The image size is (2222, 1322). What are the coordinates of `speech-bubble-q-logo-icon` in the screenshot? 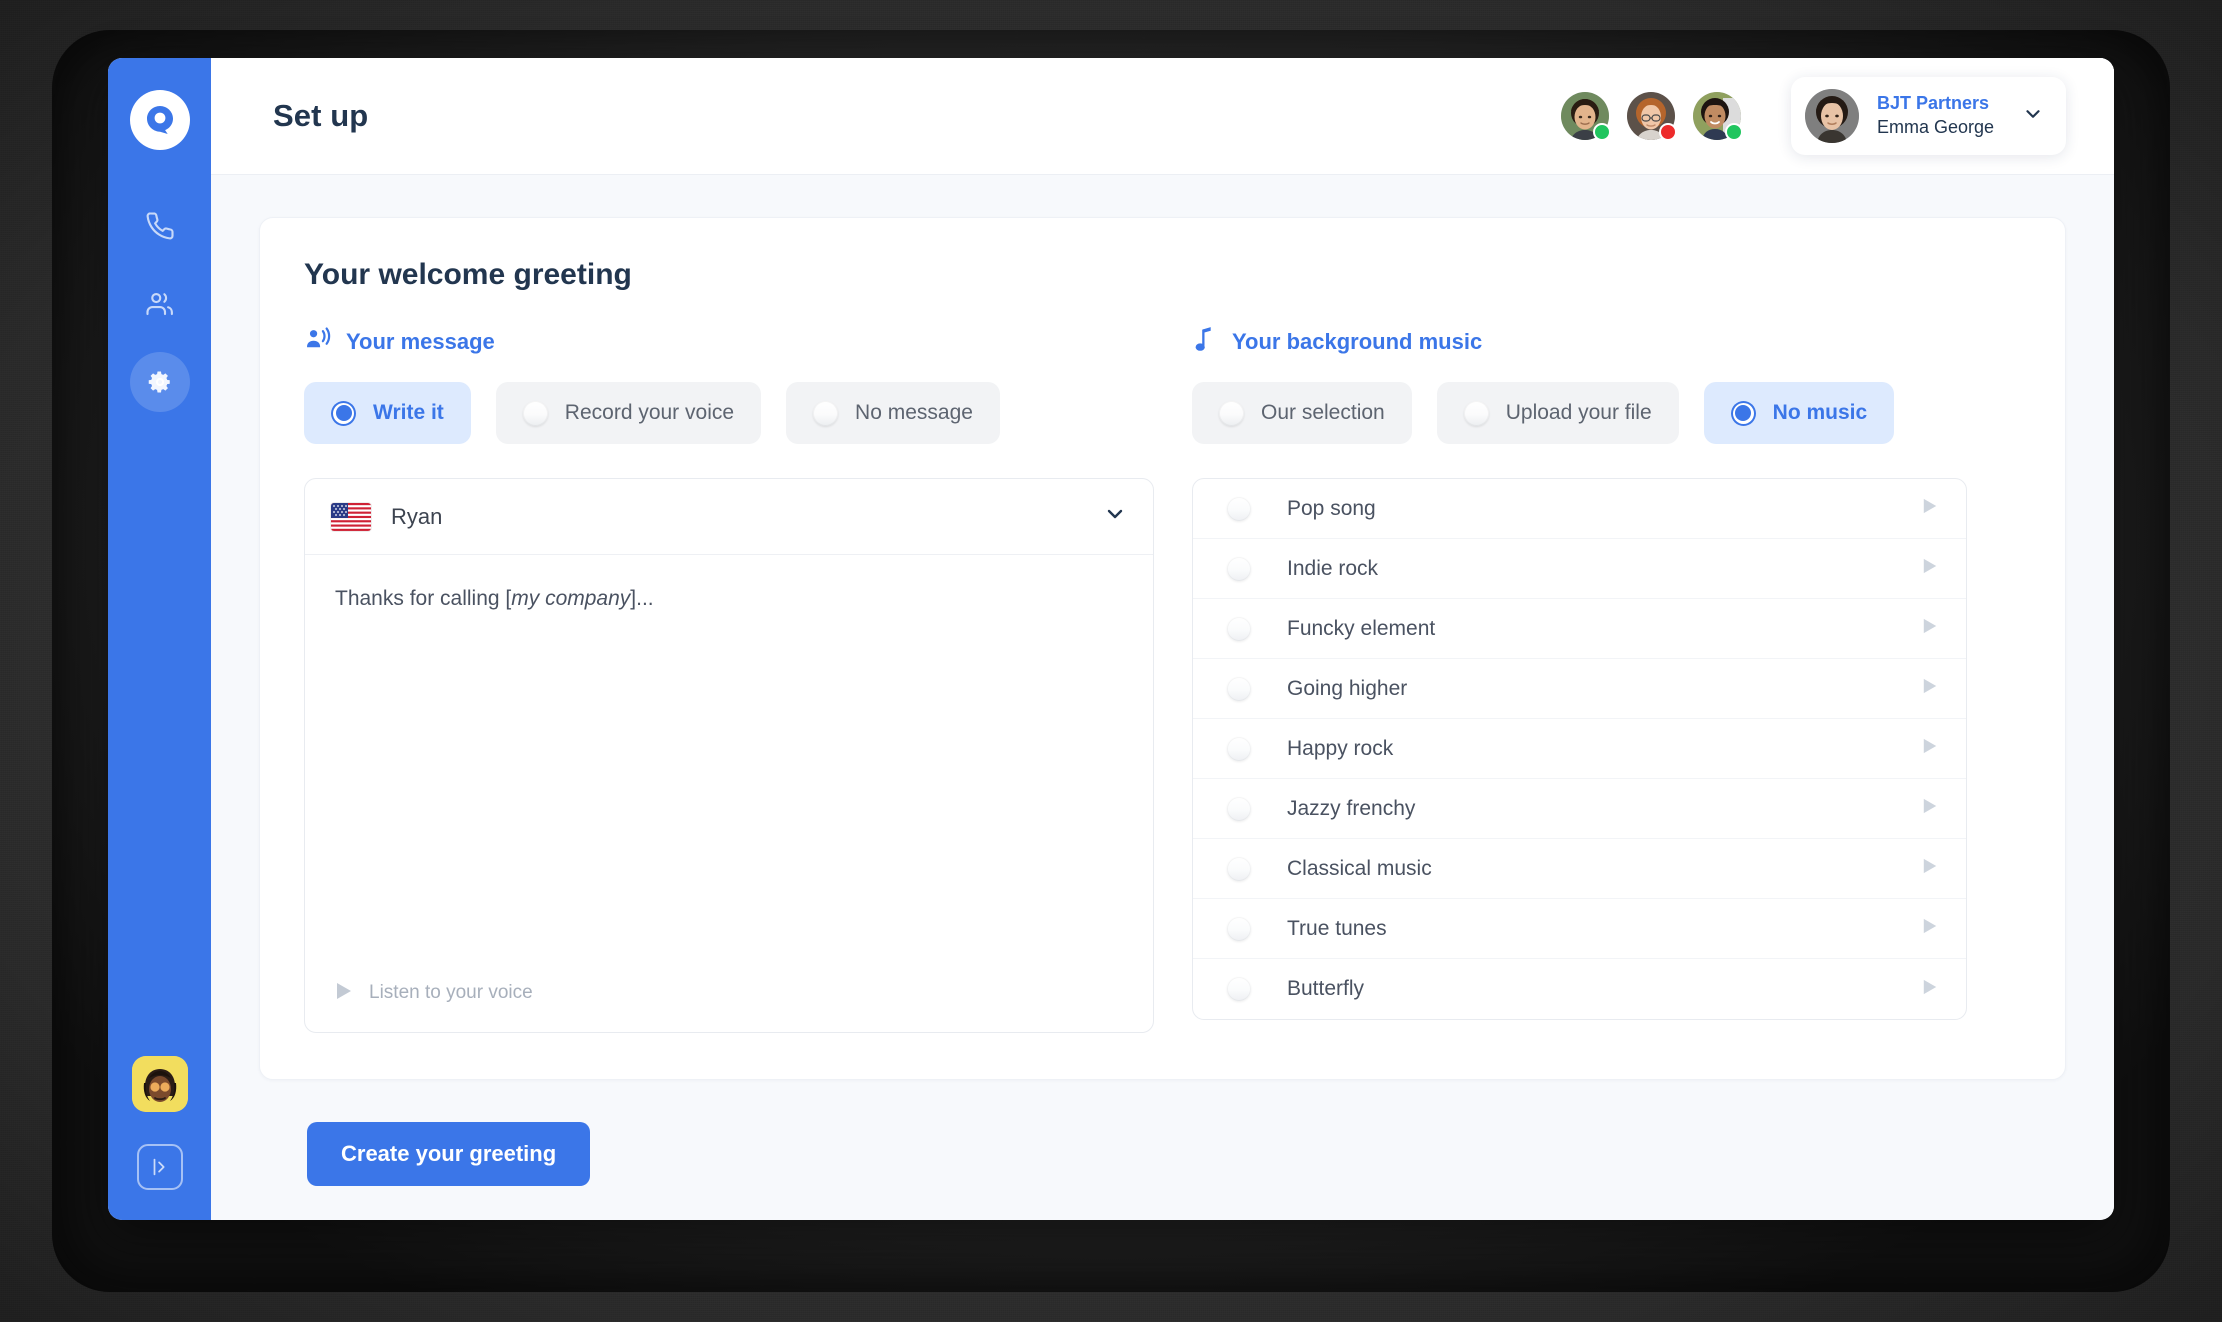 It's located at (159, 120).